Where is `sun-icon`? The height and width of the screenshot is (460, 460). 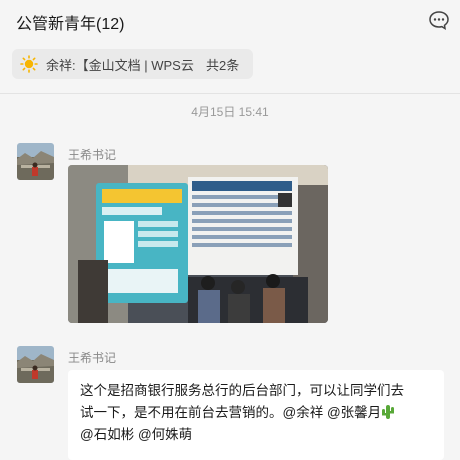
sun-icon is located at coordinates (29, 64).